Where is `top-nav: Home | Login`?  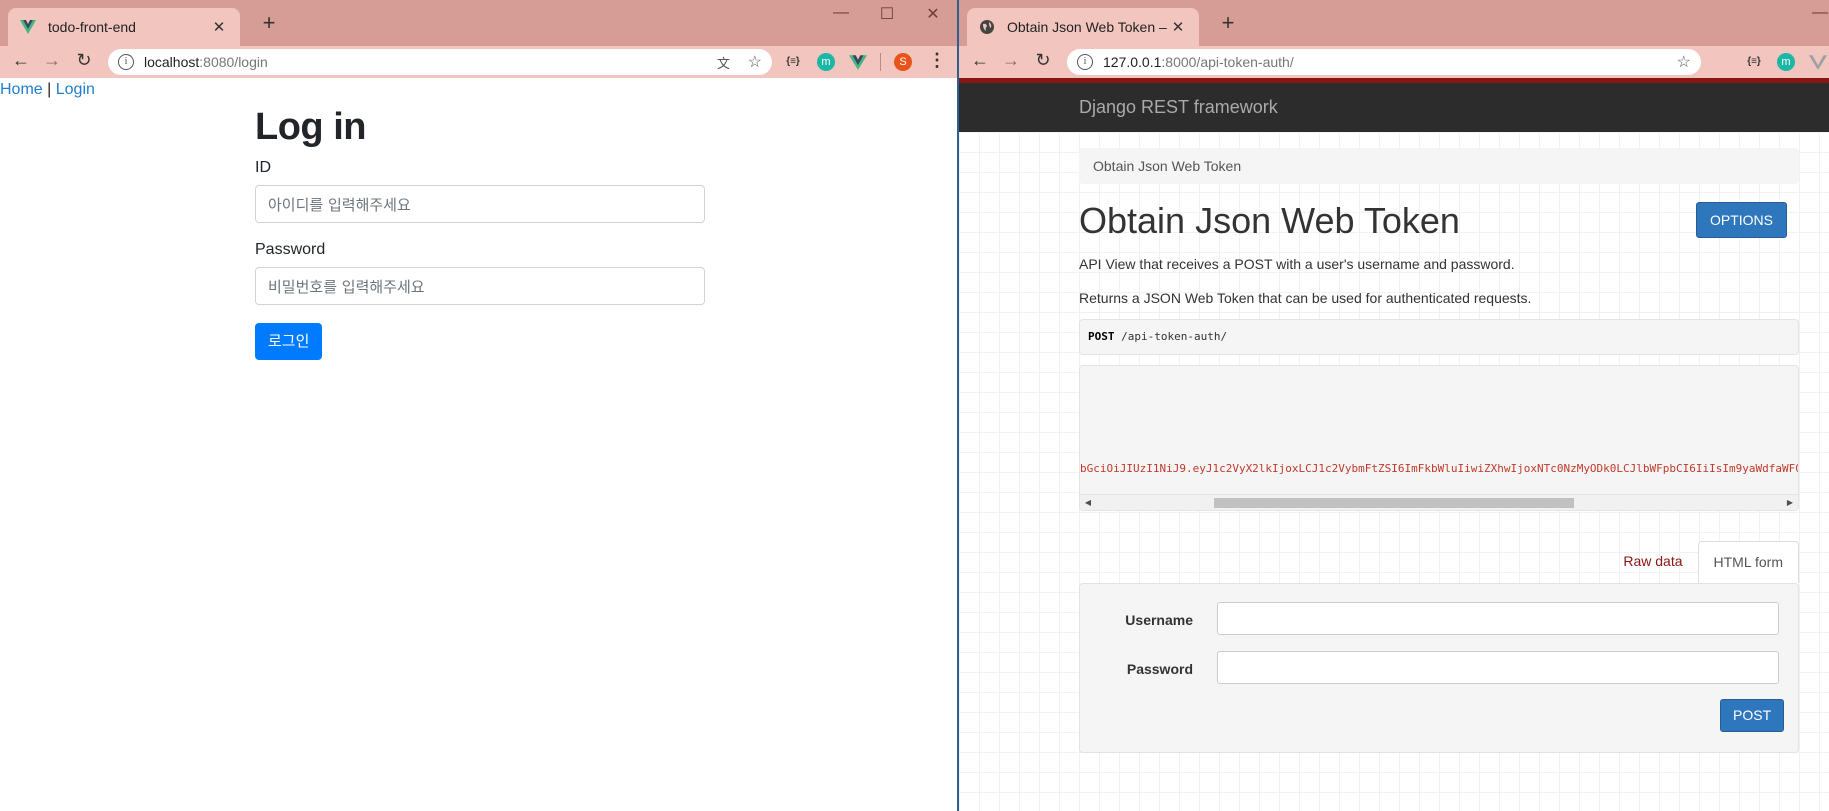 top-nav: Home | Login is located at coordinates (47, 90).